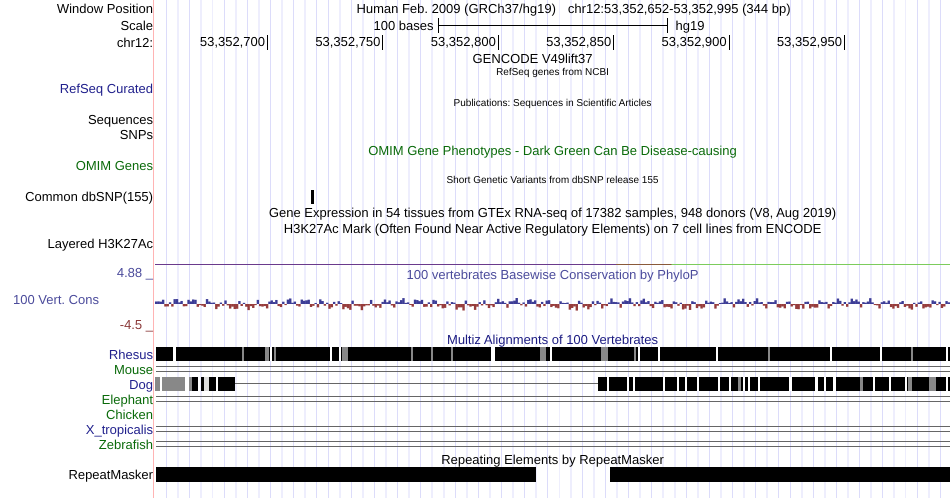  What do you see at coordinates (120, 119) in the screenshot?
I see `track-label: Sequences` at bounding box center [120, 119].